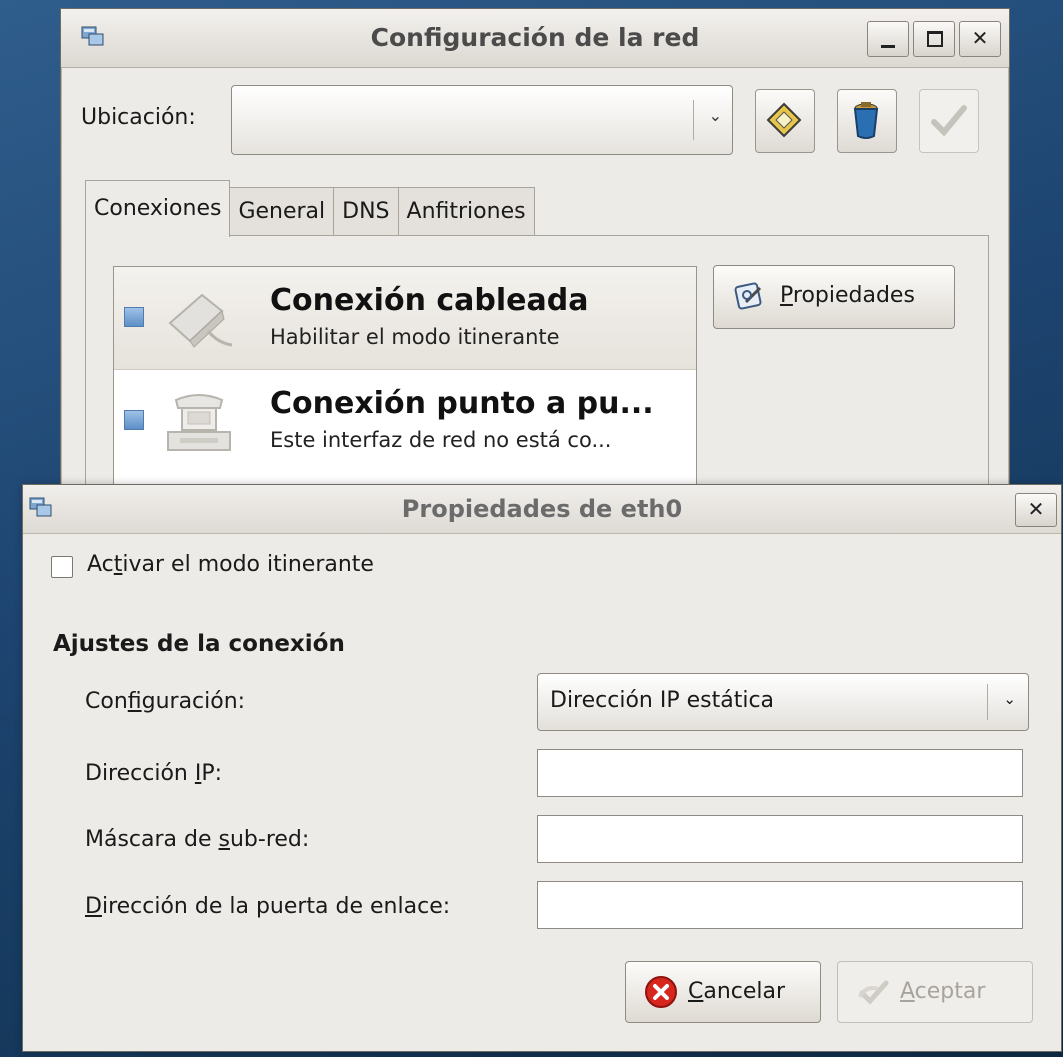  I want to click on connection-settings-heading: Ajustes de la conexión, so click(199, 644).